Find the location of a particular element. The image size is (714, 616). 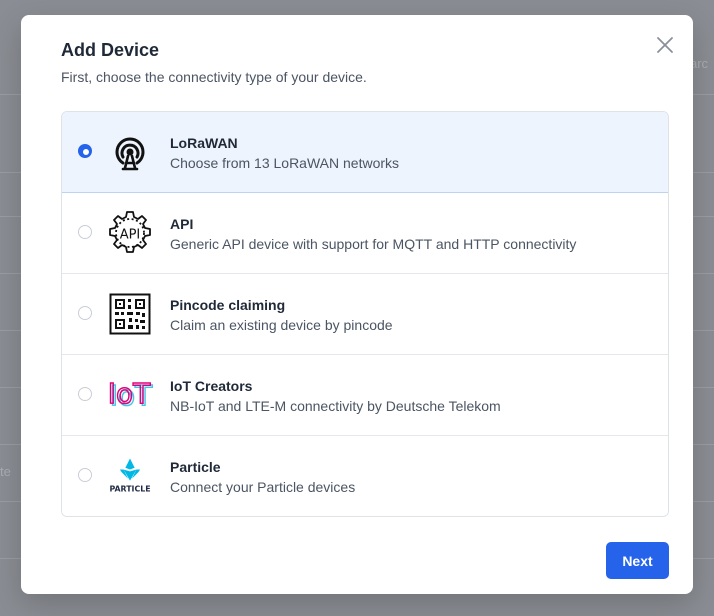

option-description: Connect your Particle devices is located at coordinates (263, 487).